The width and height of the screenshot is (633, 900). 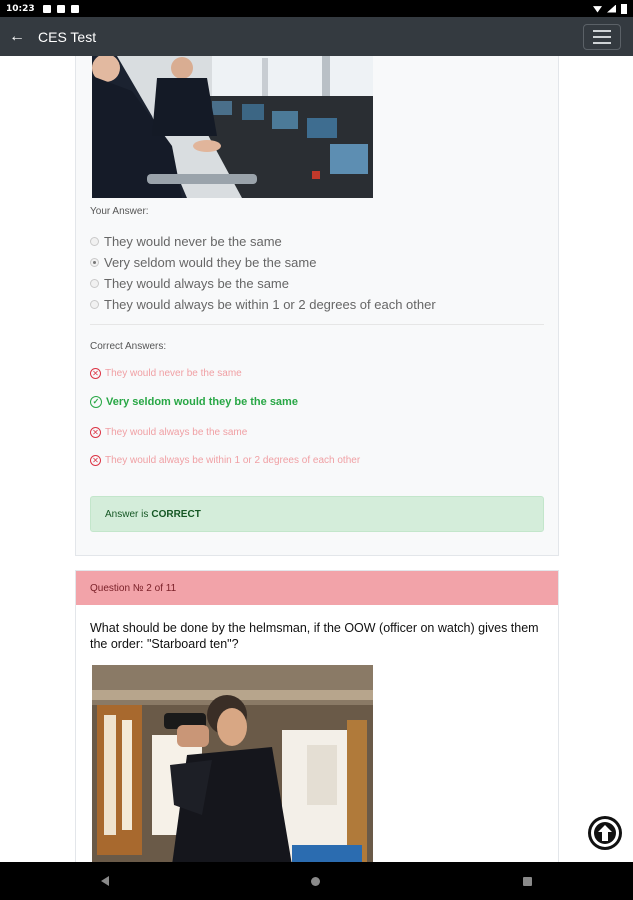 What do you see at coordinates (232, 127) in the screenshot?
I see `bridge-officers-photo` at bounding box center [232, 127].